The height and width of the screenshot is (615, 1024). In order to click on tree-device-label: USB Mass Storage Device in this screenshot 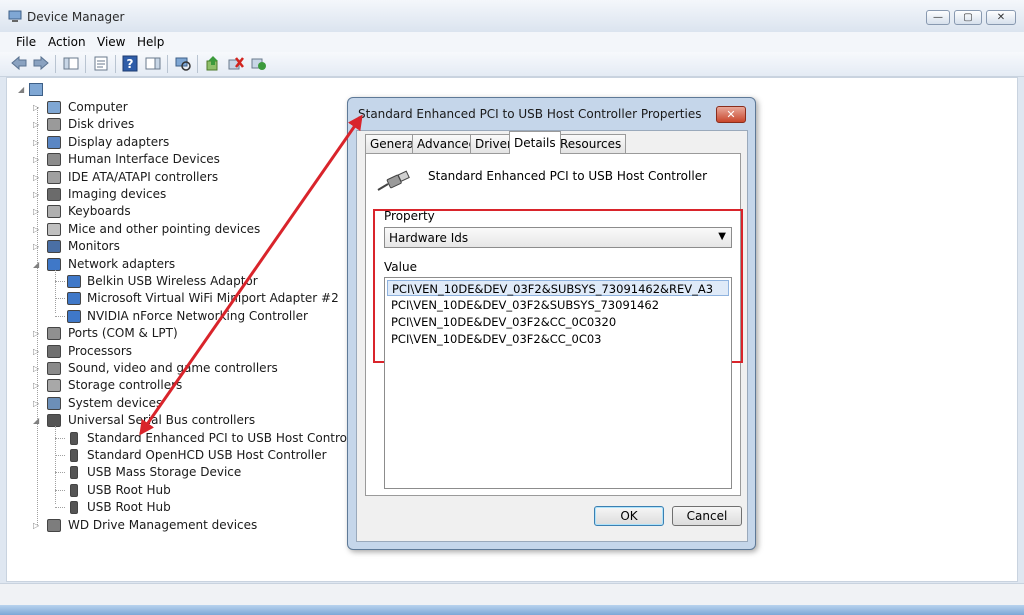, I will do `click(164, 472)`.